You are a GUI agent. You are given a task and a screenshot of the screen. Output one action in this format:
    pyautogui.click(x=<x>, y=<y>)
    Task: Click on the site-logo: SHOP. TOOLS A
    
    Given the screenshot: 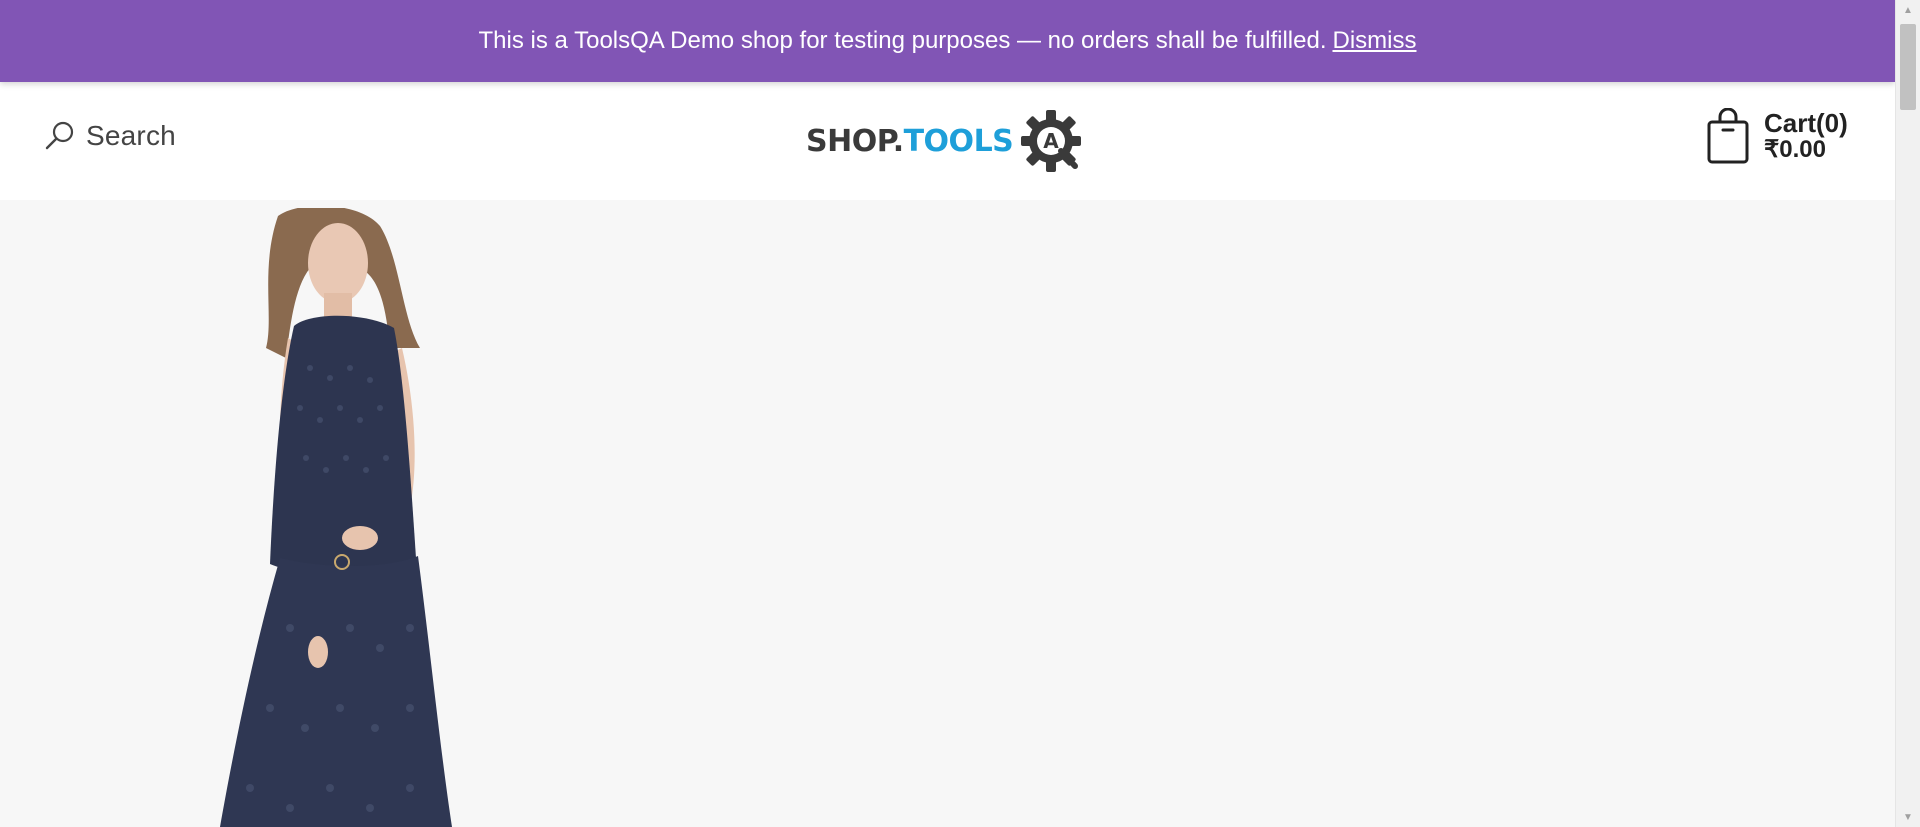 What is the action you would take?
    pyautogui.click(x=950, y=141)
    